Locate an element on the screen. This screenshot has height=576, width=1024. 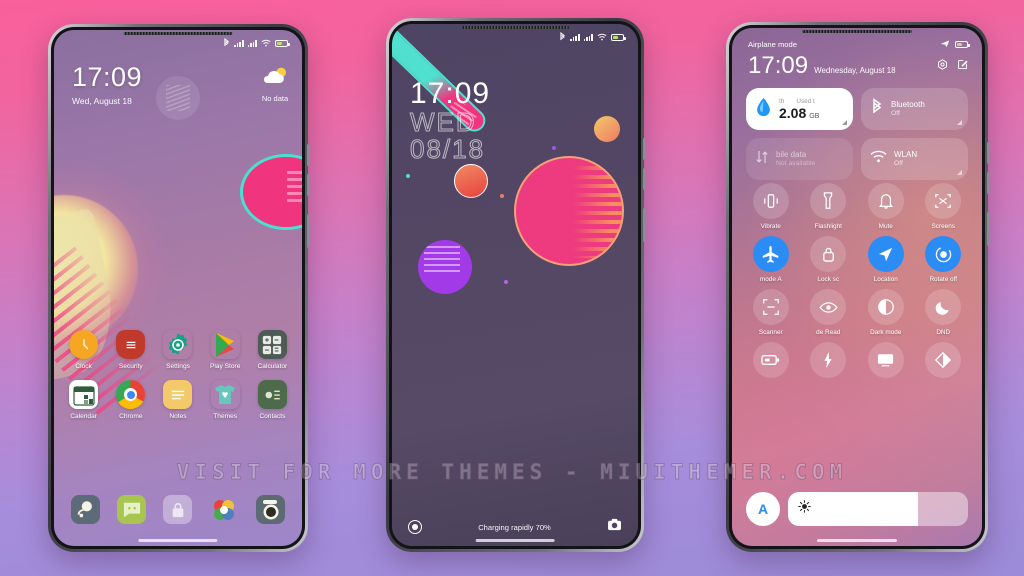
toggle-mute: Mute is located at coordinates (886, 206).